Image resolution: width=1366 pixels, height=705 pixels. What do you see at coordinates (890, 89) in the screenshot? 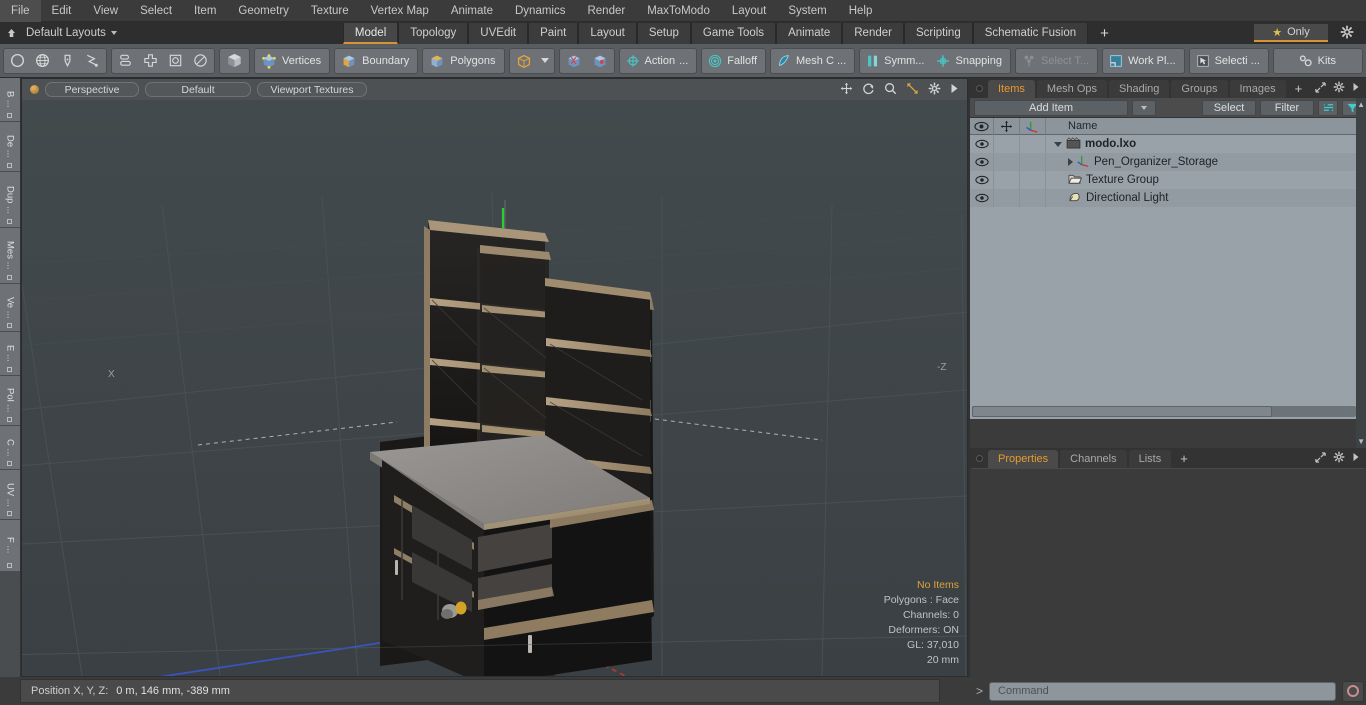
I see `zoom-icon` at bounding box center [890, 89].